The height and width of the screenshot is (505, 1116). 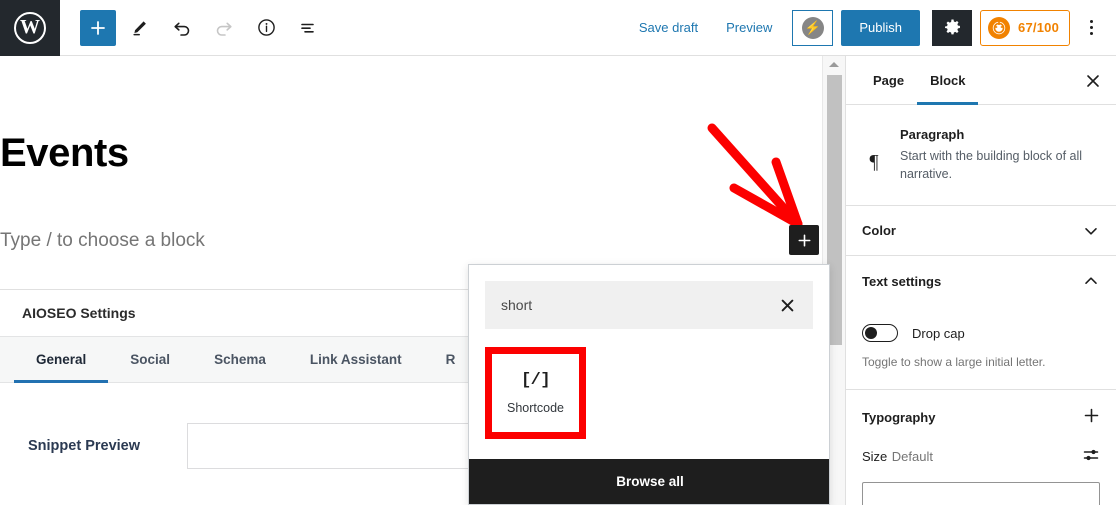 What do you see at coordinates (981, 324) in the screenshot?
I see `drop-cap-row: Drop cap` at bounding box center [981, 324].